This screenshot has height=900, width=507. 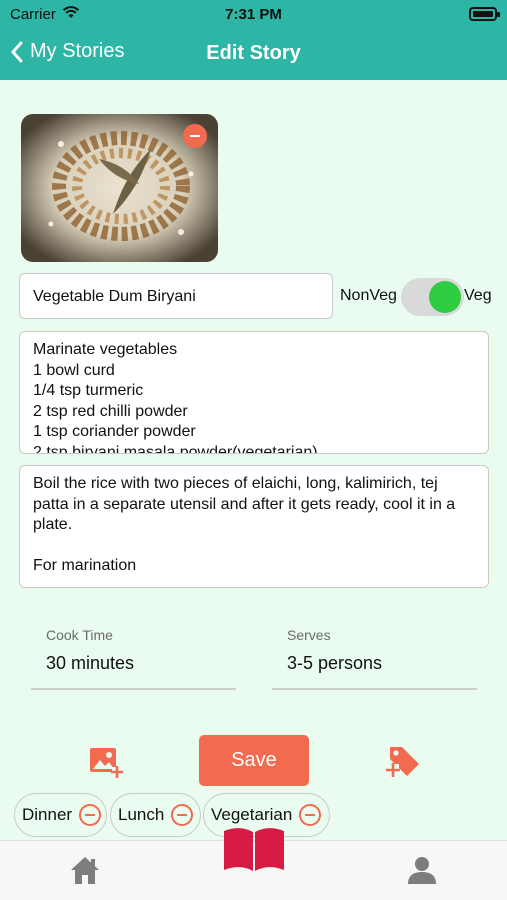 I want to click on add-tag-icon, so click(x=404, y=763).